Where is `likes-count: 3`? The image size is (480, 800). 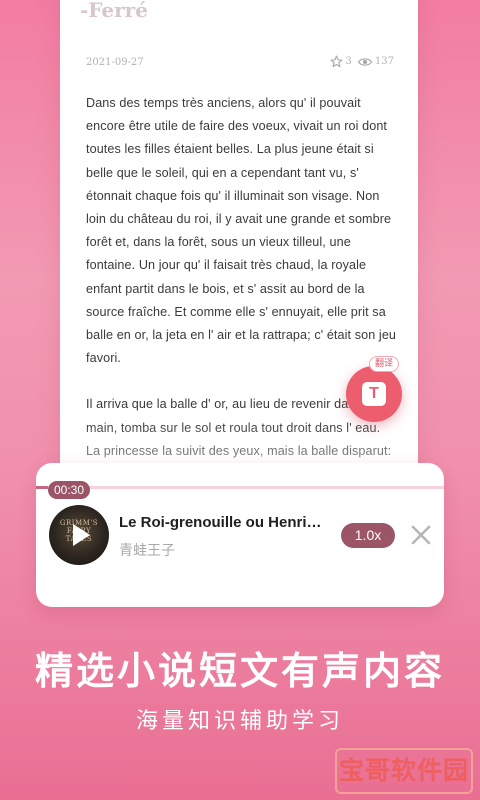 likes-count: 3 is located at coordinates (348, 61).